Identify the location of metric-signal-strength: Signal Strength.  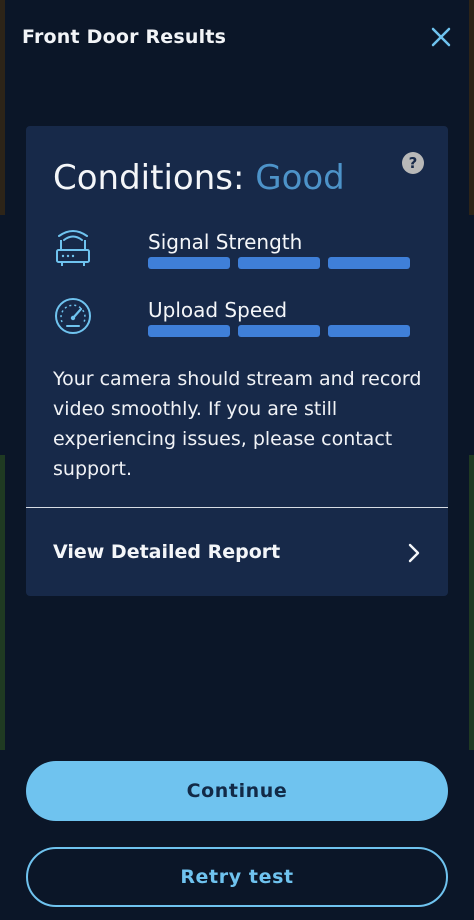
(243, 254).